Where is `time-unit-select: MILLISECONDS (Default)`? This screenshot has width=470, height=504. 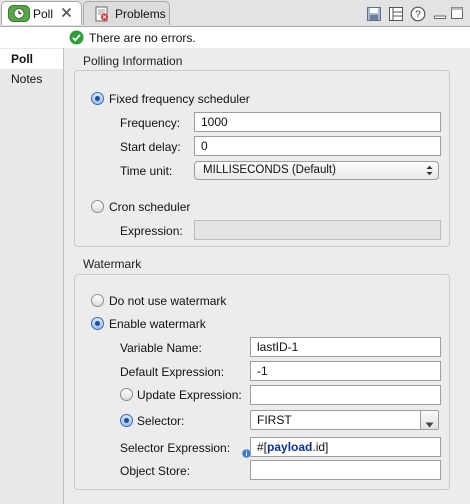 time-unit-select: MILLISECONDS (Default) is located at coordinates (316, 170).